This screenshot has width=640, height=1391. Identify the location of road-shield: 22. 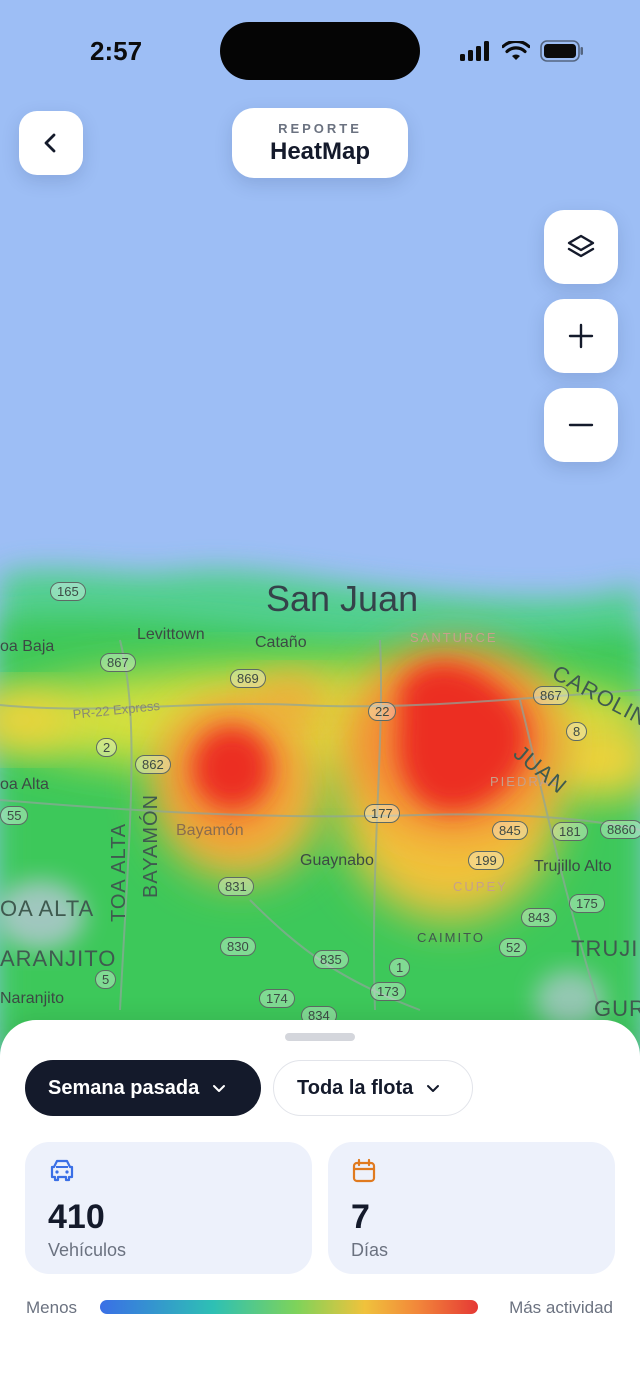
(382, 711).